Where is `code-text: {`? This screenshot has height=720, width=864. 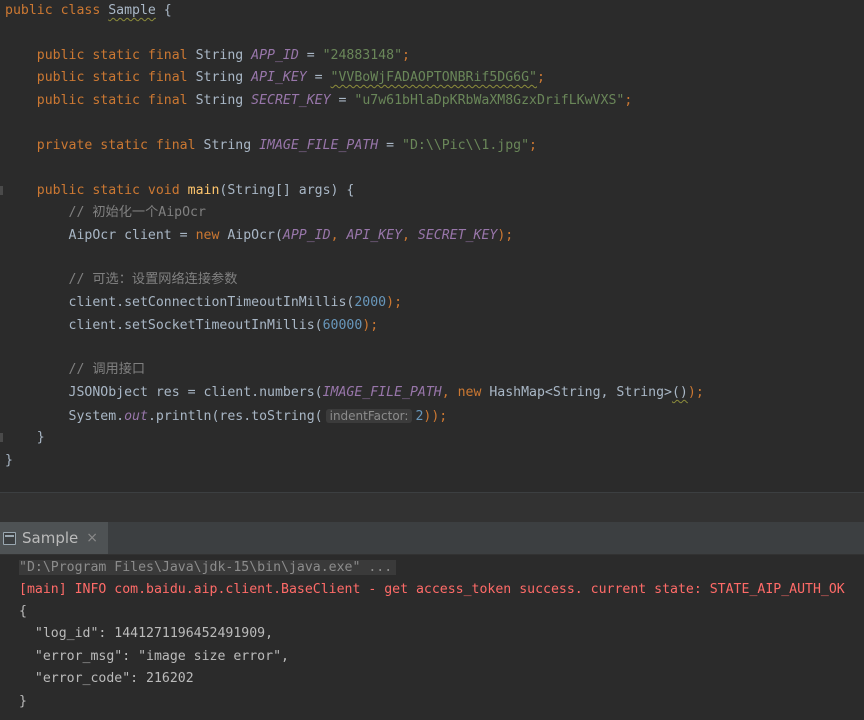 code-text: { is located at coordinates (163, 10).